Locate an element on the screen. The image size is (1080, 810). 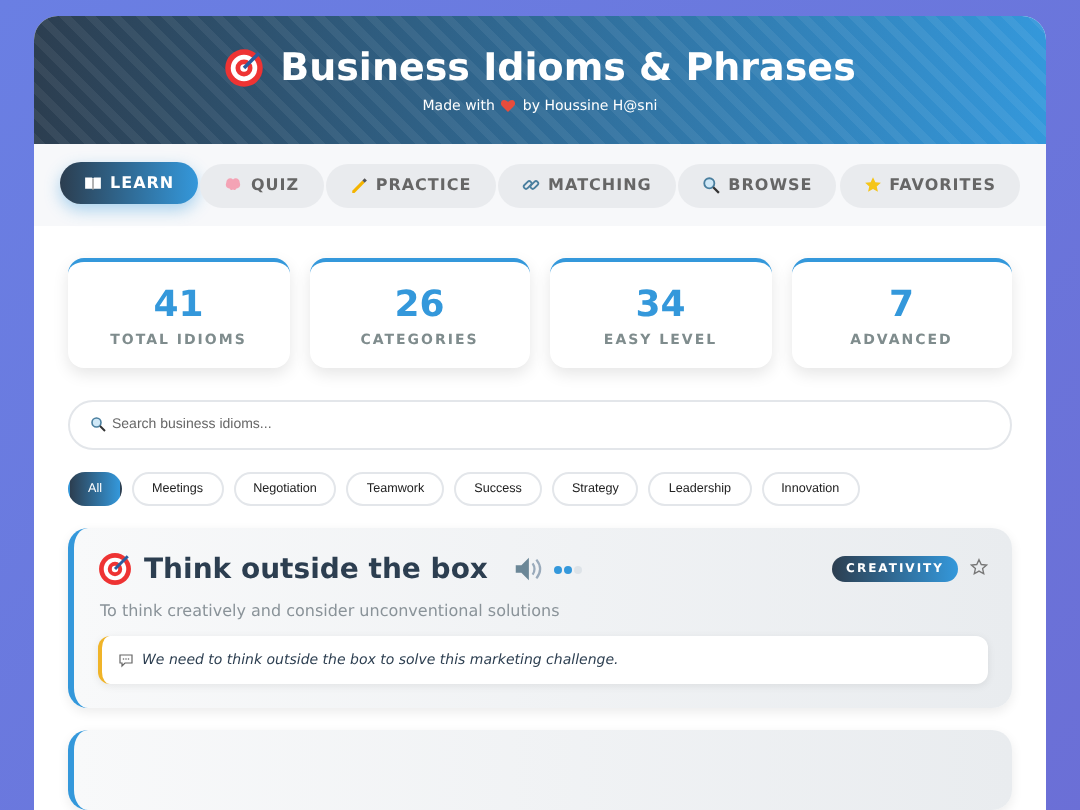
stat-value: 7 is located at coordinates (901, 304).